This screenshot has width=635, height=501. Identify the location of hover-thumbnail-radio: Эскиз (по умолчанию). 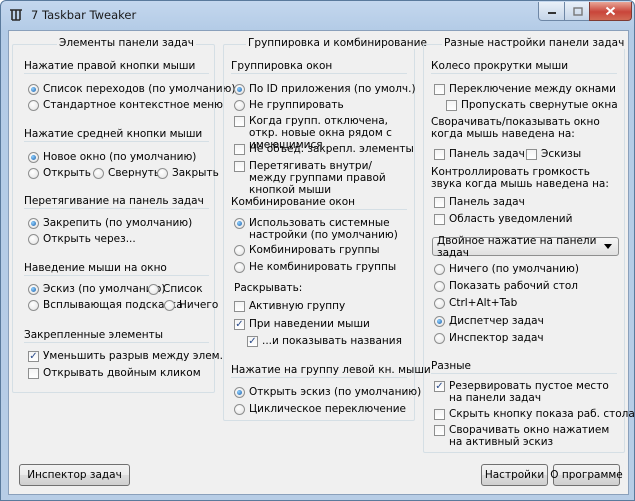
(96, 289).